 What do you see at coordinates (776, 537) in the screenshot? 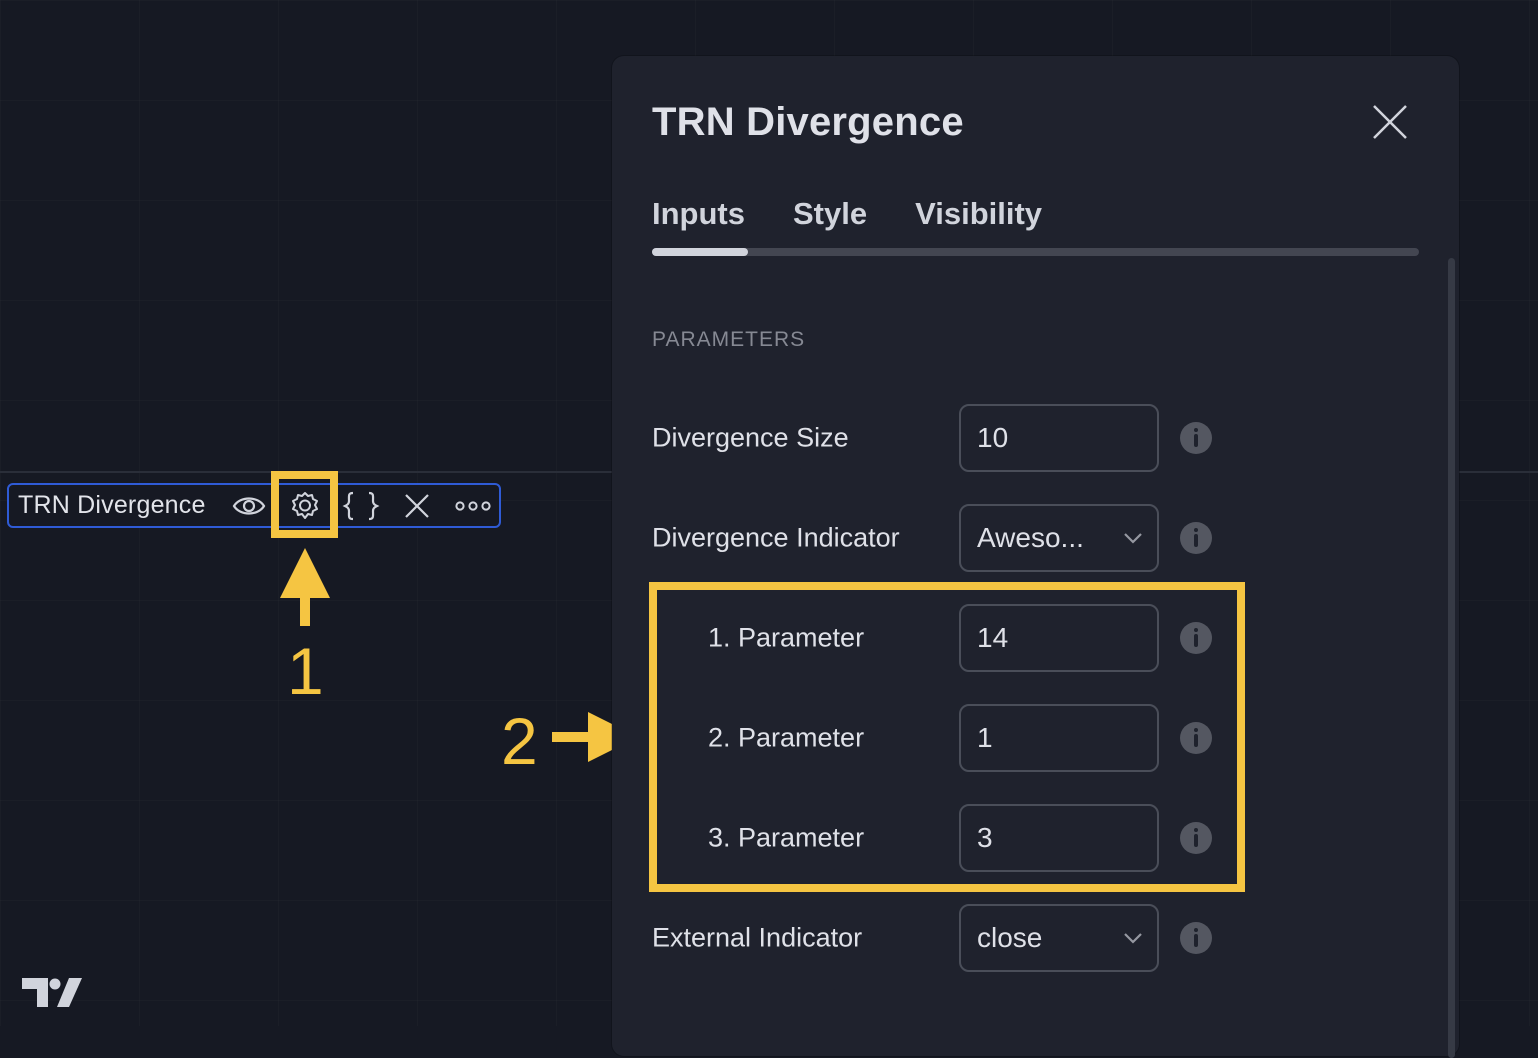
I see `divergence-indicator-label: Divergence Indicator` at bounding box center [776, 537].